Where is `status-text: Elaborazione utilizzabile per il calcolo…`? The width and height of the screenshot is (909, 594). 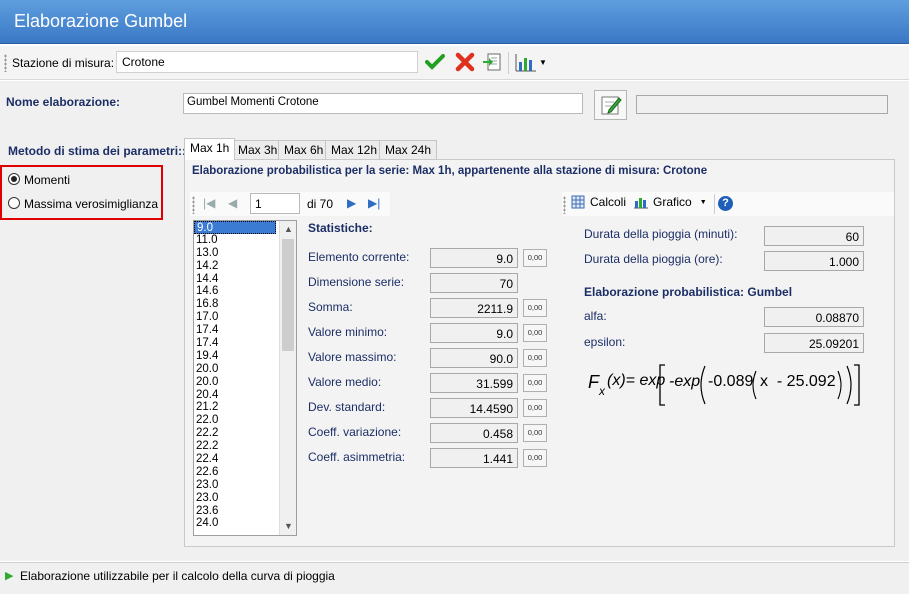
status-text: Elaborazione utilizzabile per il calcolo… is located at coordinates (177, 576).